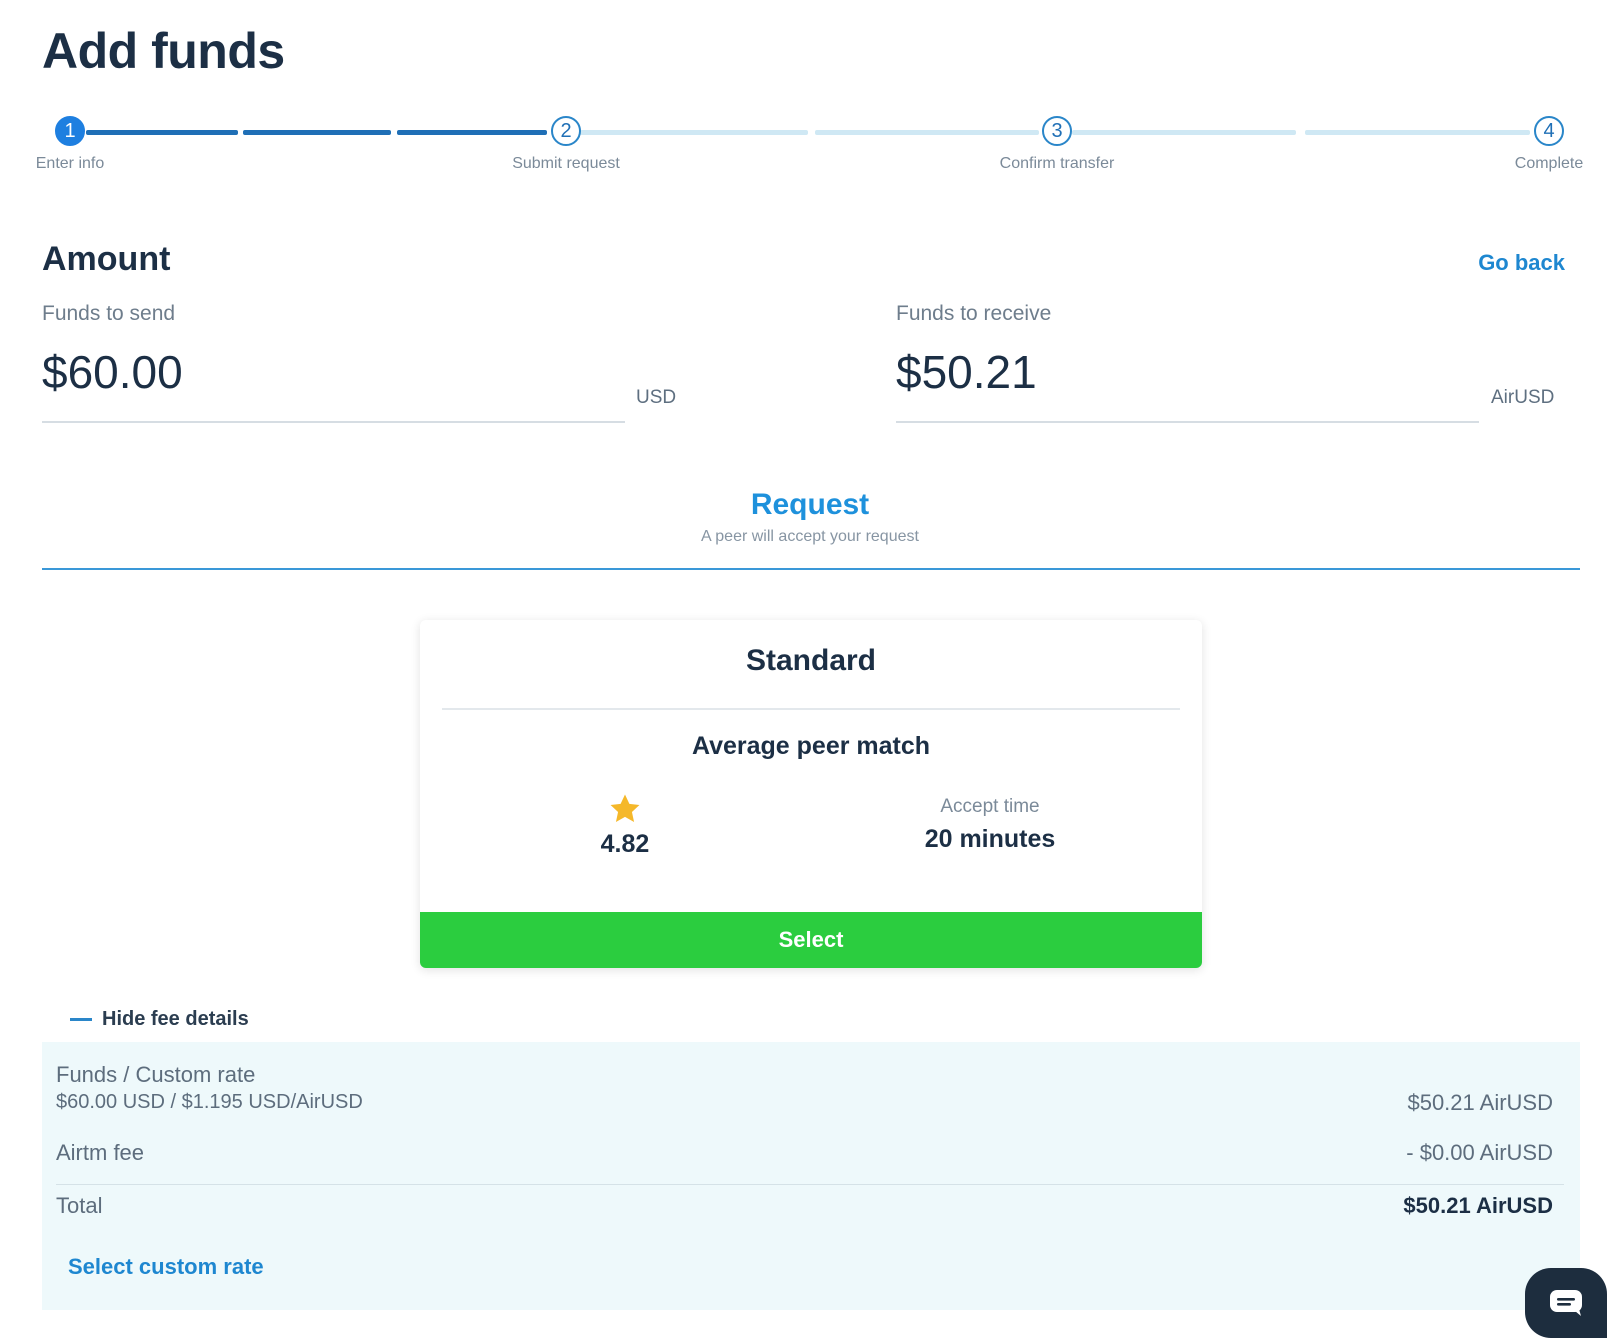  What do you see at coordinates (209, 1102) in the screenshot?
I see `rate-detail: $60.00 USD / $1.195 USD/AirUSD` at bounding box center [209, 1102].